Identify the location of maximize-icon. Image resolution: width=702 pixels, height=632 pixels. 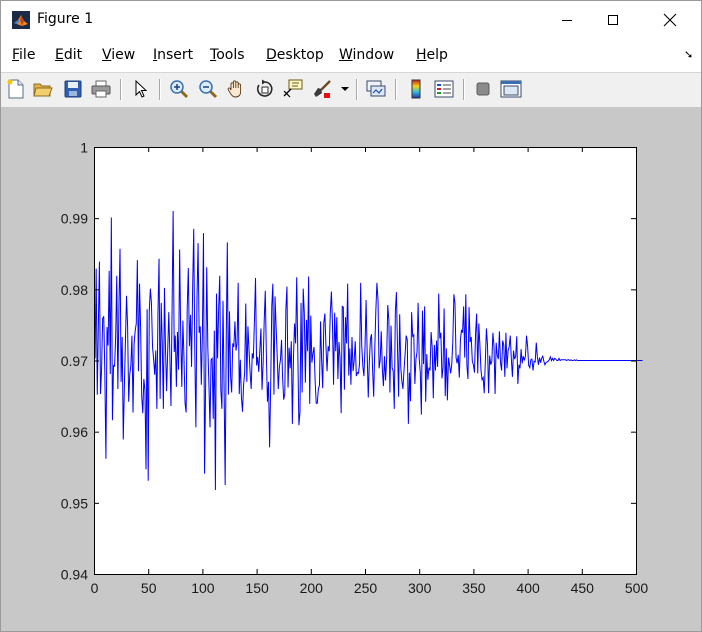
(613, 20).